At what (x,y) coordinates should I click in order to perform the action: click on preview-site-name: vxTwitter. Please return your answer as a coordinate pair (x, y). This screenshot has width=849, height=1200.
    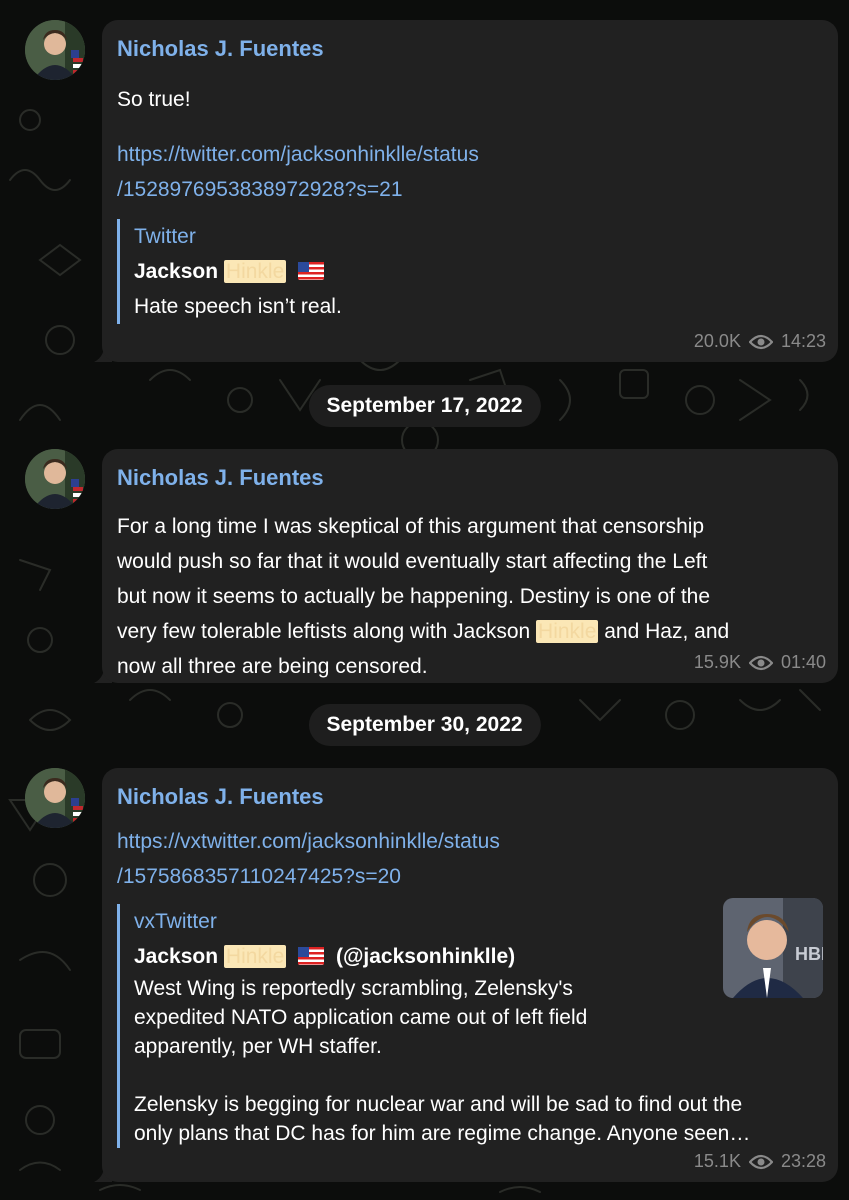
    Looking at the image, I should click on (175, 921).